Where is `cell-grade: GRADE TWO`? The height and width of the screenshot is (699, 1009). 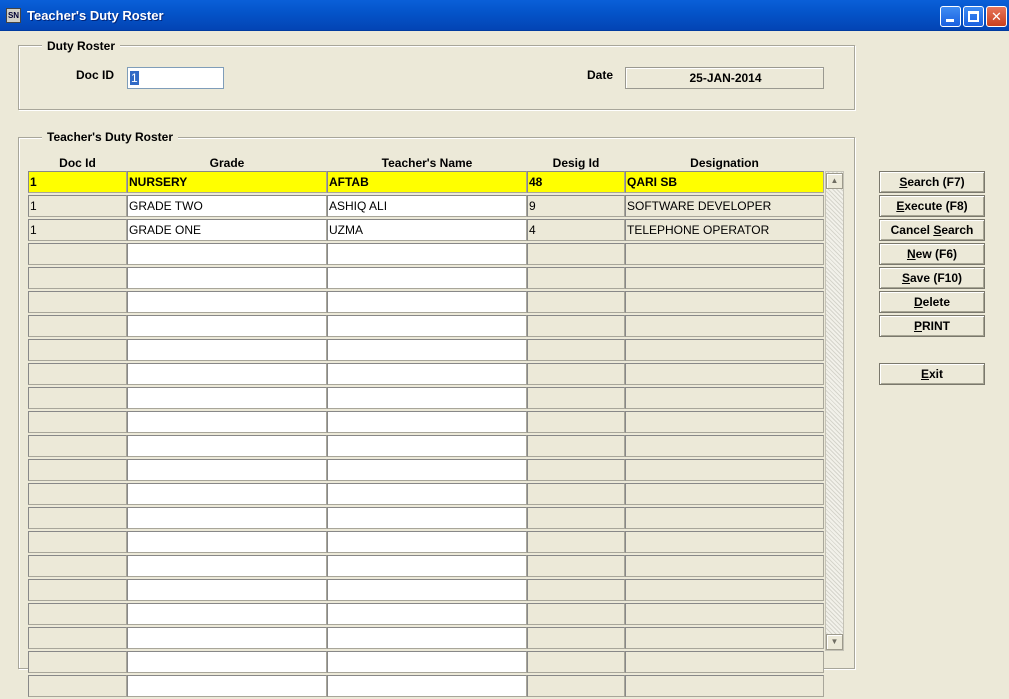 cell-grade: GRADE TWO is located at coordinates (227, 206).